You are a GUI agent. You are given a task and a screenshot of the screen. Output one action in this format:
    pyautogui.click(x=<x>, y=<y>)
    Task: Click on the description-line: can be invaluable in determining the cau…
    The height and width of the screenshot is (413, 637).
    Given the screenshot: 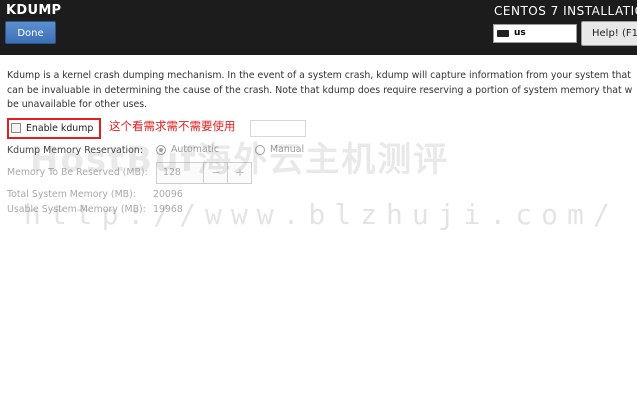 What is the action you would take?
    pyautogui.click(x=320, y=90)
    